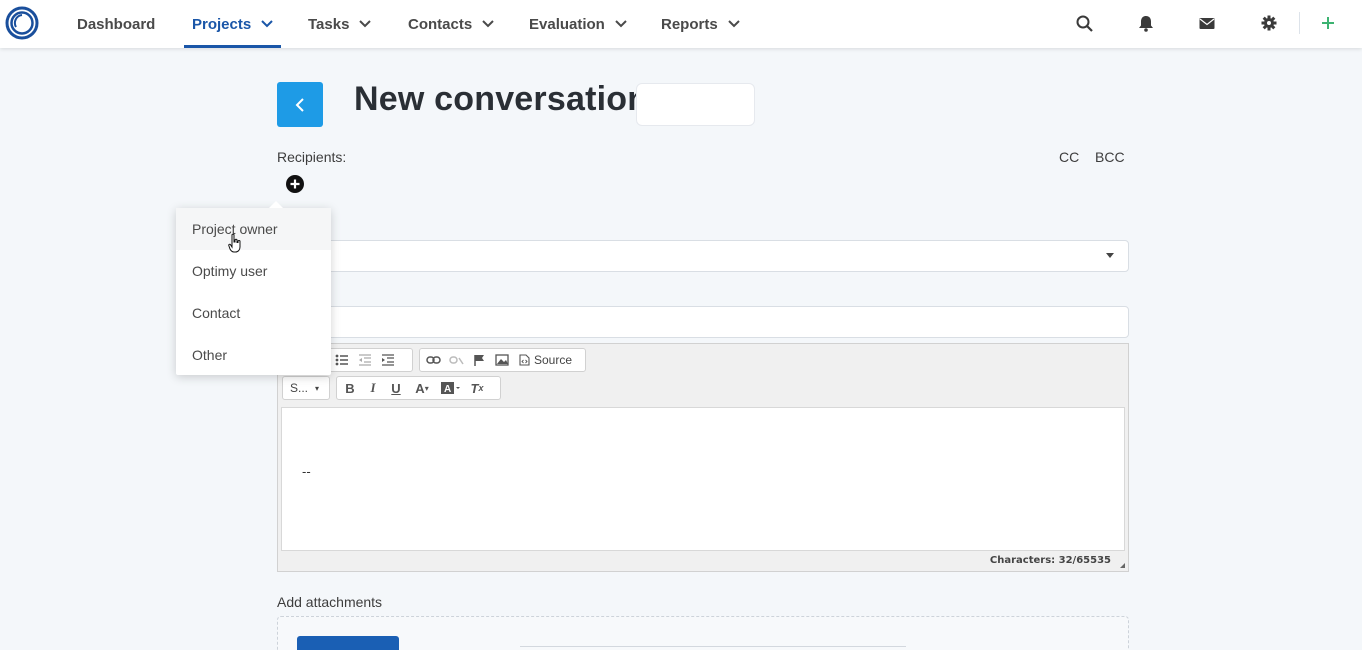 The height and width of the screenshot is (650, 1362). I want to click on signature-text: --, so click(306, 471).